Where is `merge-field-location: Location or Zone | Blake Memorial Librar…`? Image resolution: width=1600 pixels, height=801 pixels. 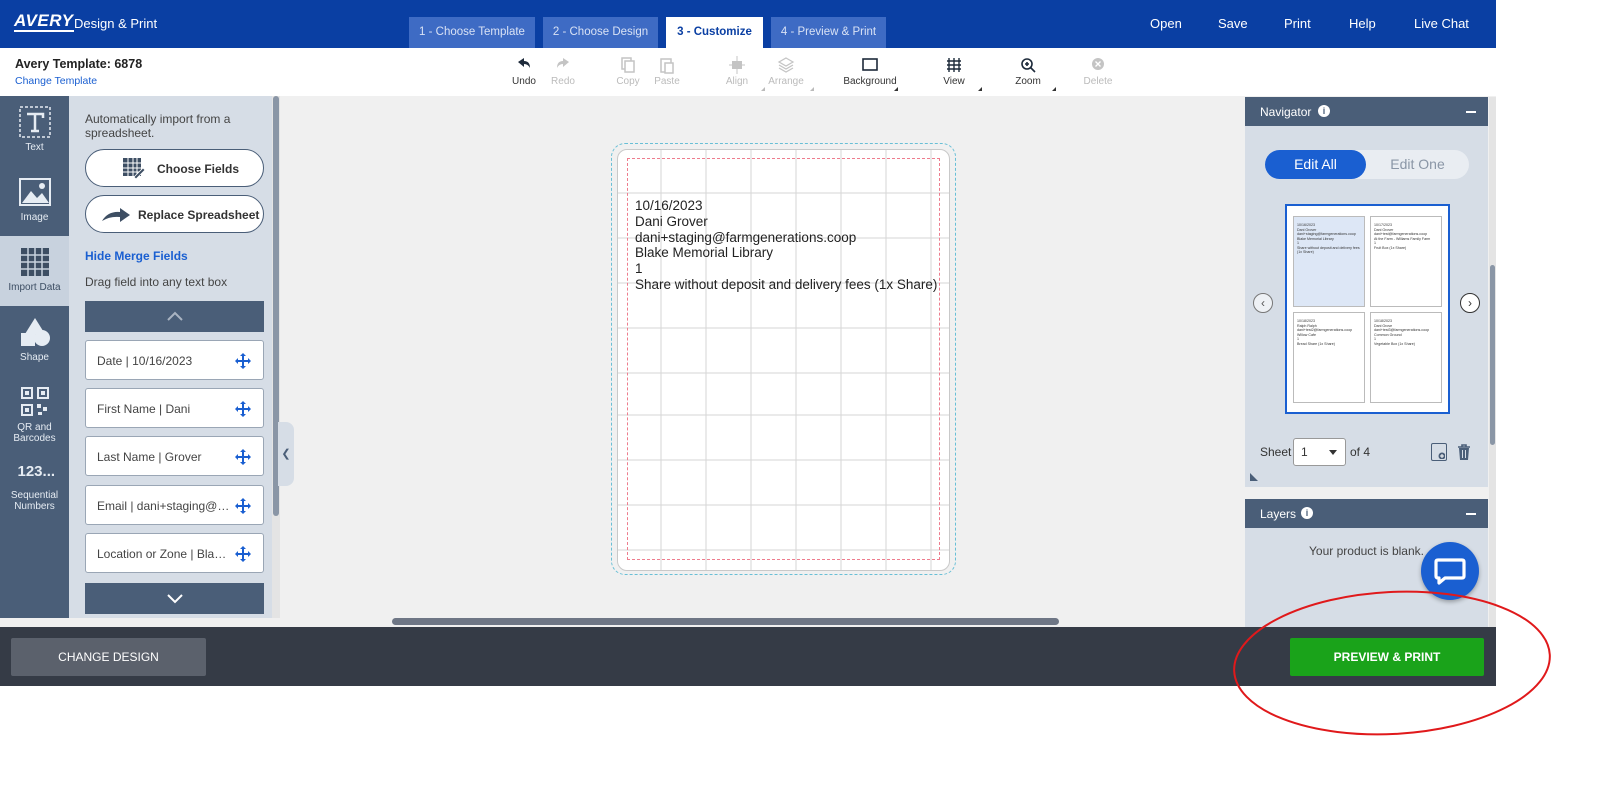
merge-field-location: Location or Zone | Blake Memorial Librar… is located at coordinates (174, 553).